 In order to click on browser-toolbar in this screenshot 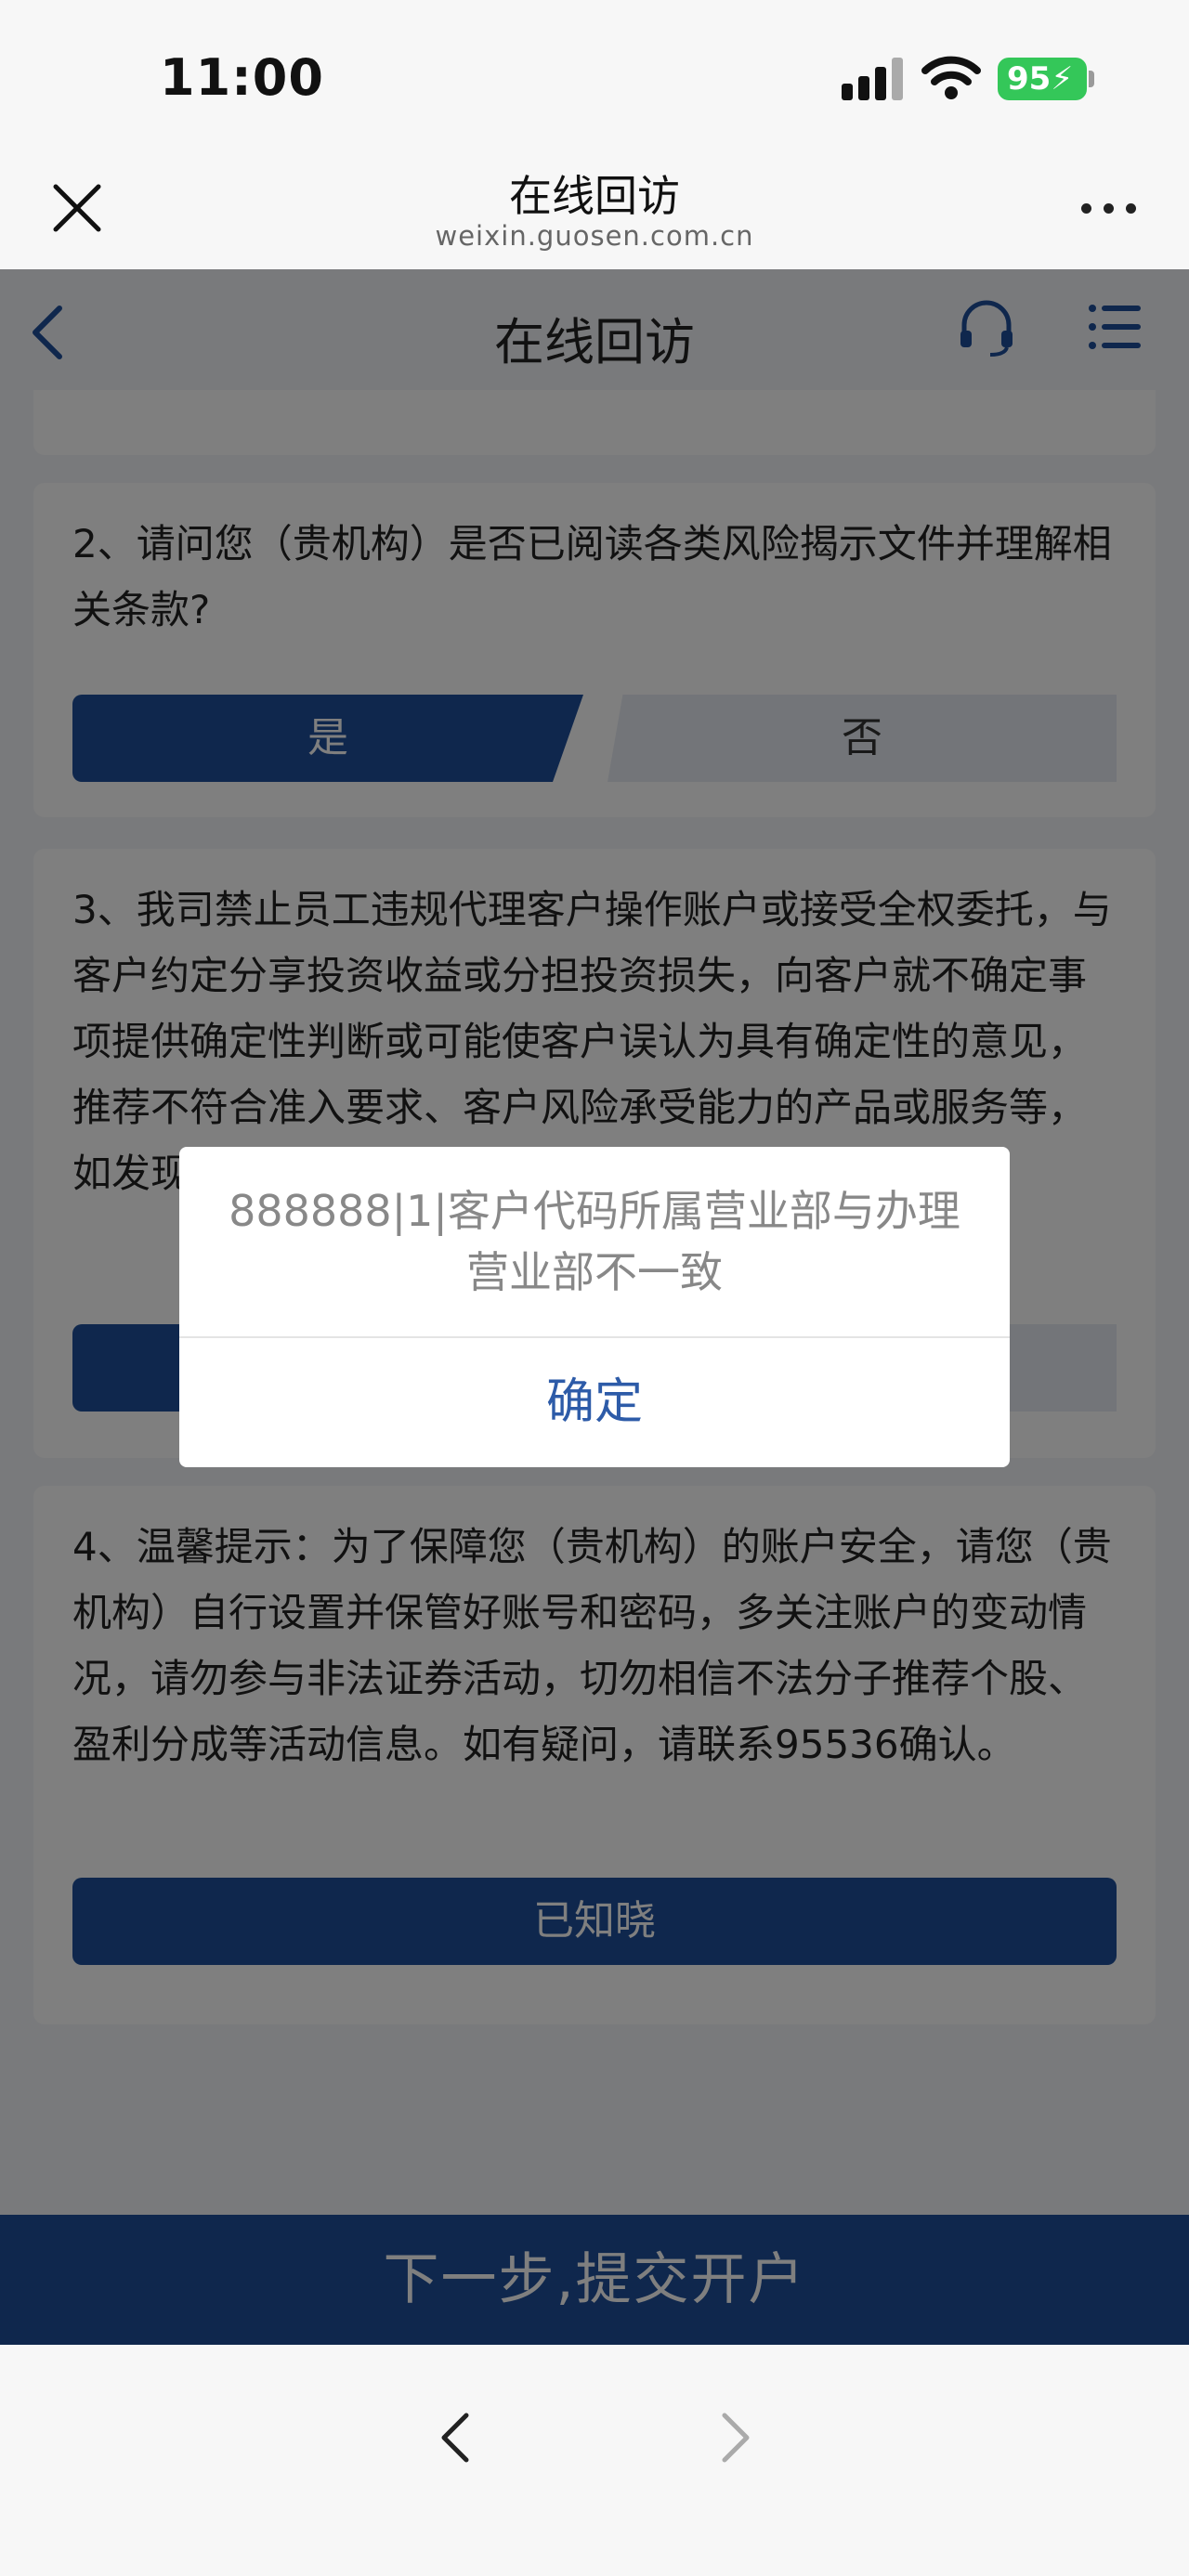, I will do `click(594, 2460)`.